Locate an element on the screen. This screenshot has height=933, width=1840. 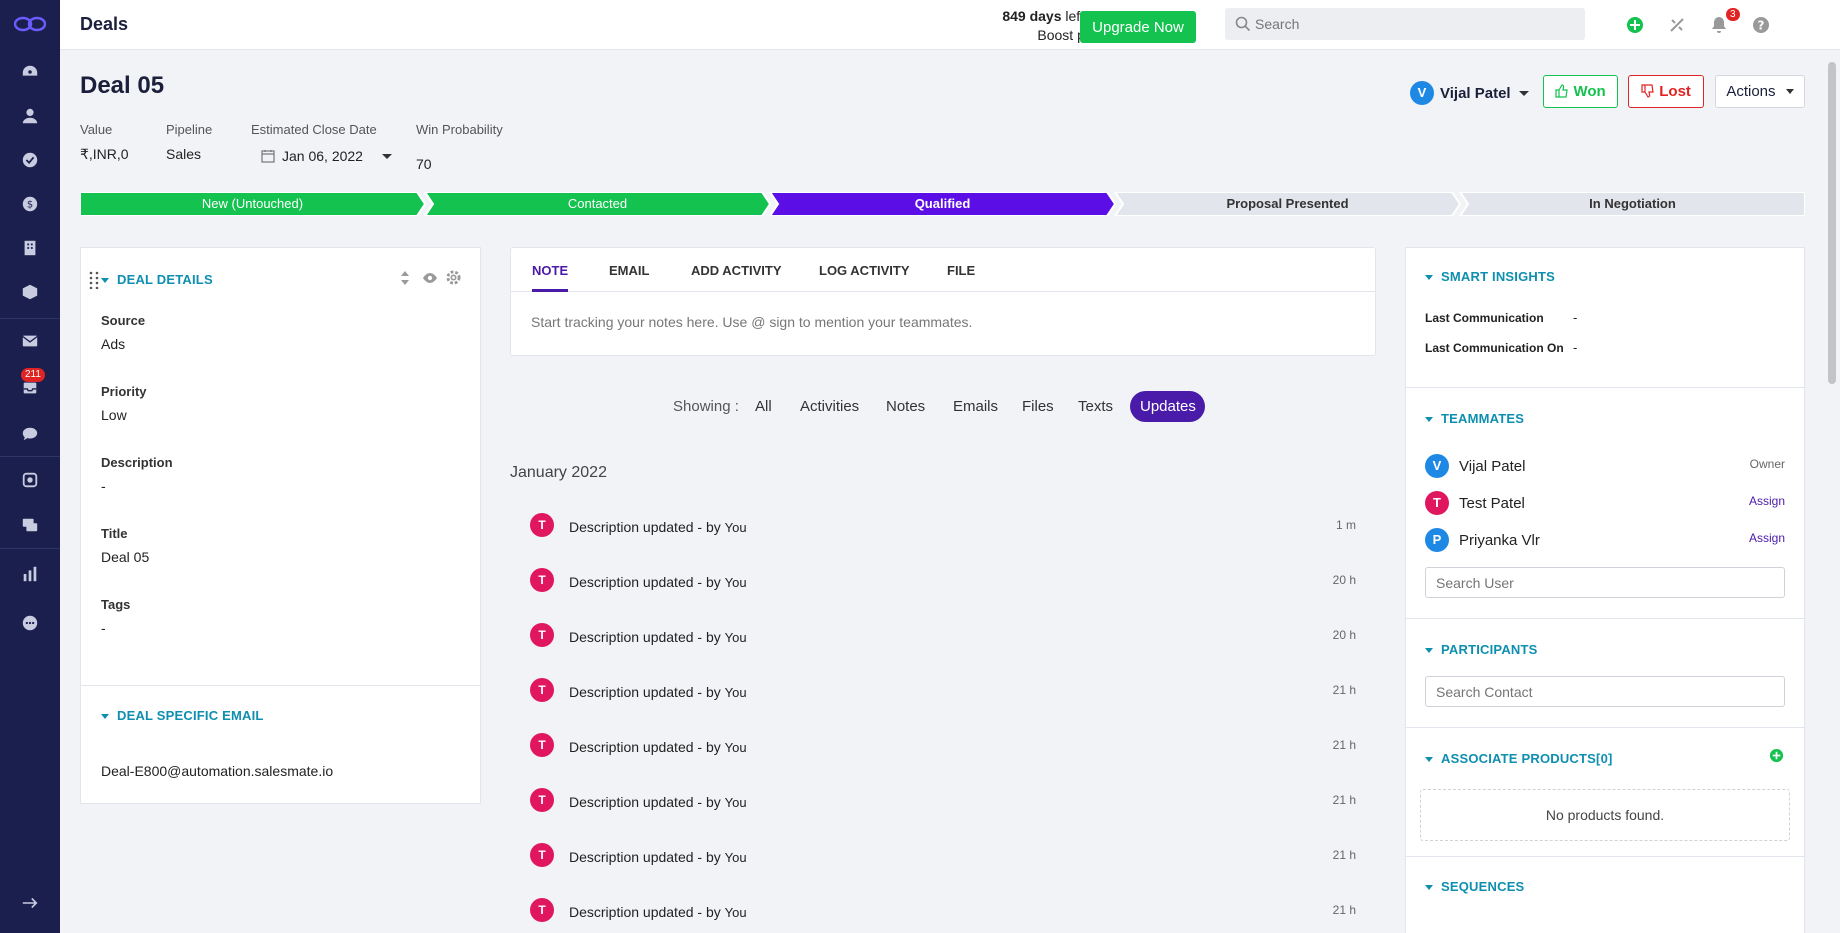
nav-divider is located at coordinates (30, 318).